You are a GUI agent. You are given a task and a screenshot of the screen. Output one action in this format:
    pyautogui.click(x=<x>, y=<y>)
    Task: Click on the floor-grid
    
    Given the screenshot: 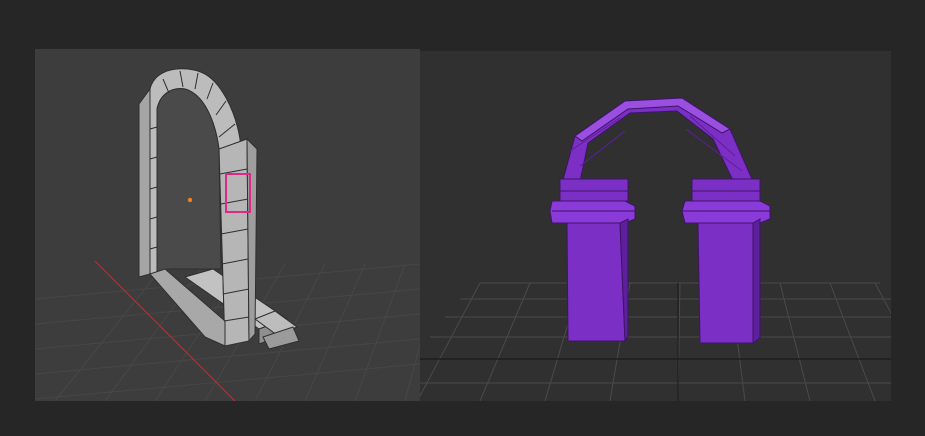 What is the action you would take?
    pyautogui.click(x=655, y=341)
    